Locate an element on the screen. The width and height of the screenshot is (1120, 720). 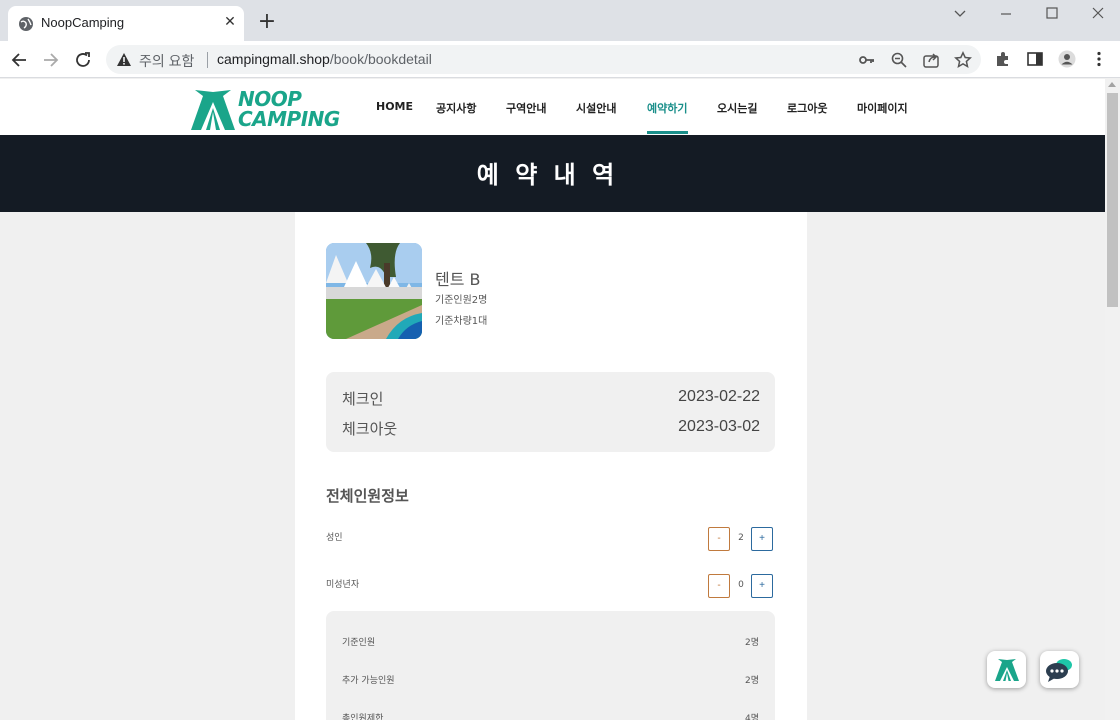
stay-dates: 체크인 2023-02-22 체크아웃 2023-03-02 is located at coordinates (550, 412).